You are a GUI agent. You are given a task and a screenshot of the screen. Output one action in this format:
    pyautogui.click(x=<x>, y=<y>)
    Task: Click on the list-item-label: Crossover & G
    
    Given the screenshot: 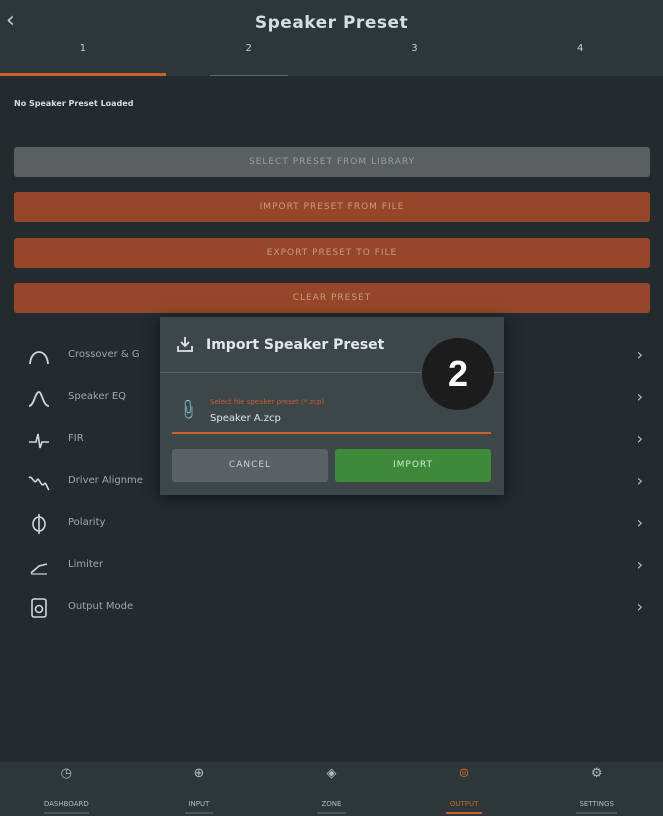 What is the action you would take?
    pyautogui.click(x=104, y=354)
    